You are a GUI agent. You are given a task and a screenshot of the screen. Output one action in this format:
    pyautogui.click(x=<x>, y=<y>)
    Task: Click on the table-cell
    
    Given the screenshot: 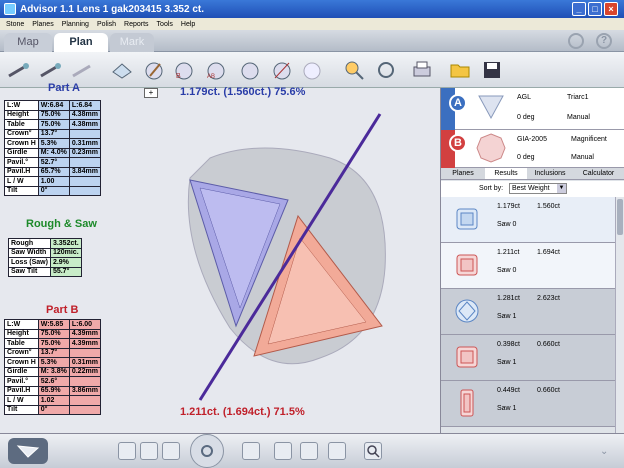 What is the action you would take?
    pyautogui.click(x=84, y=352)
    